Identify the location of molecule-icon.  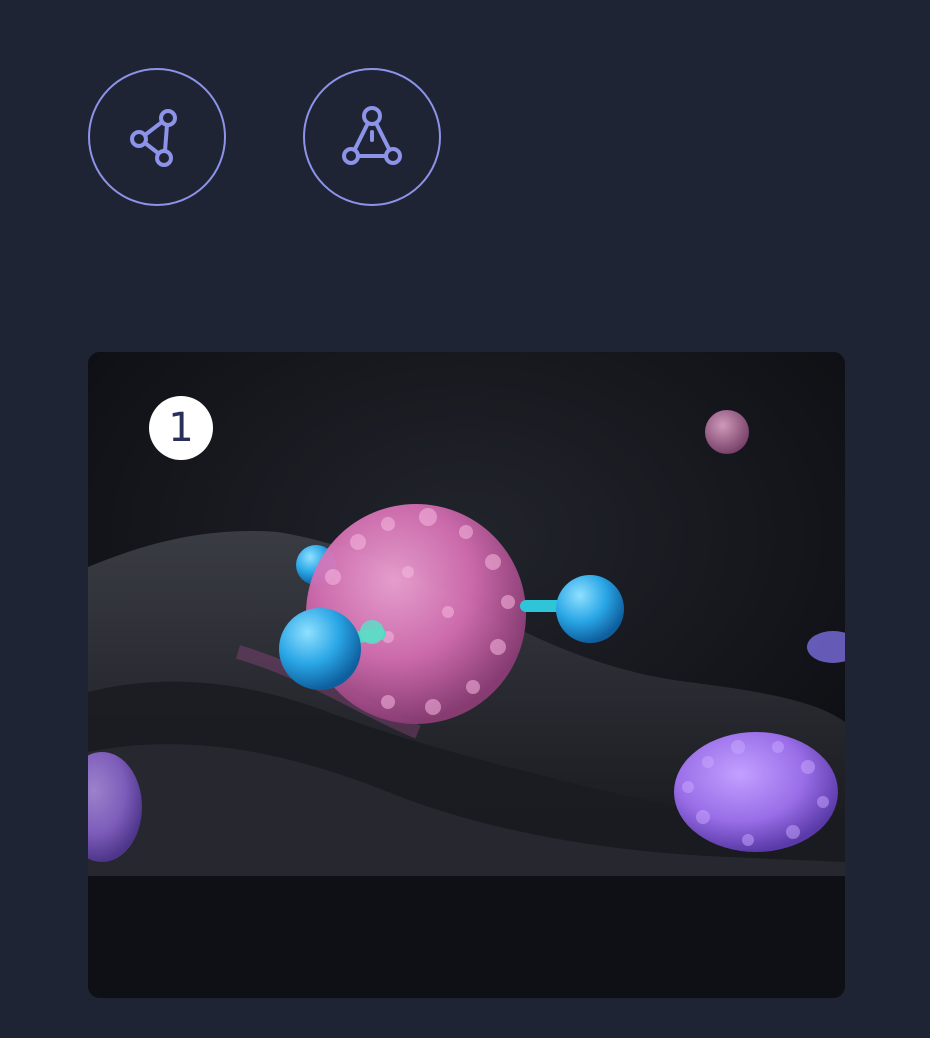
(372, 135).